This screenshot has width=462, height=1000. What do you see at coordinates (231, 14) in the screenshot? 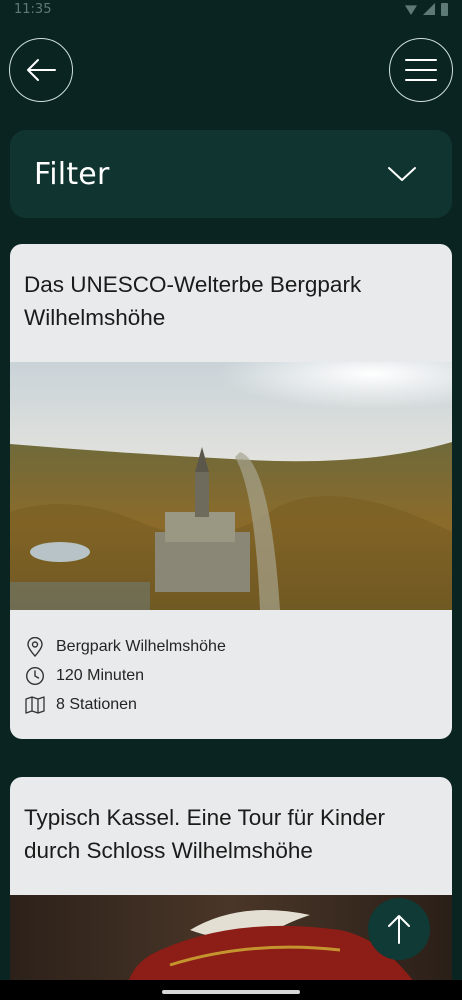
I see `status-bar: 11:35` at bounding box center [231, 14].